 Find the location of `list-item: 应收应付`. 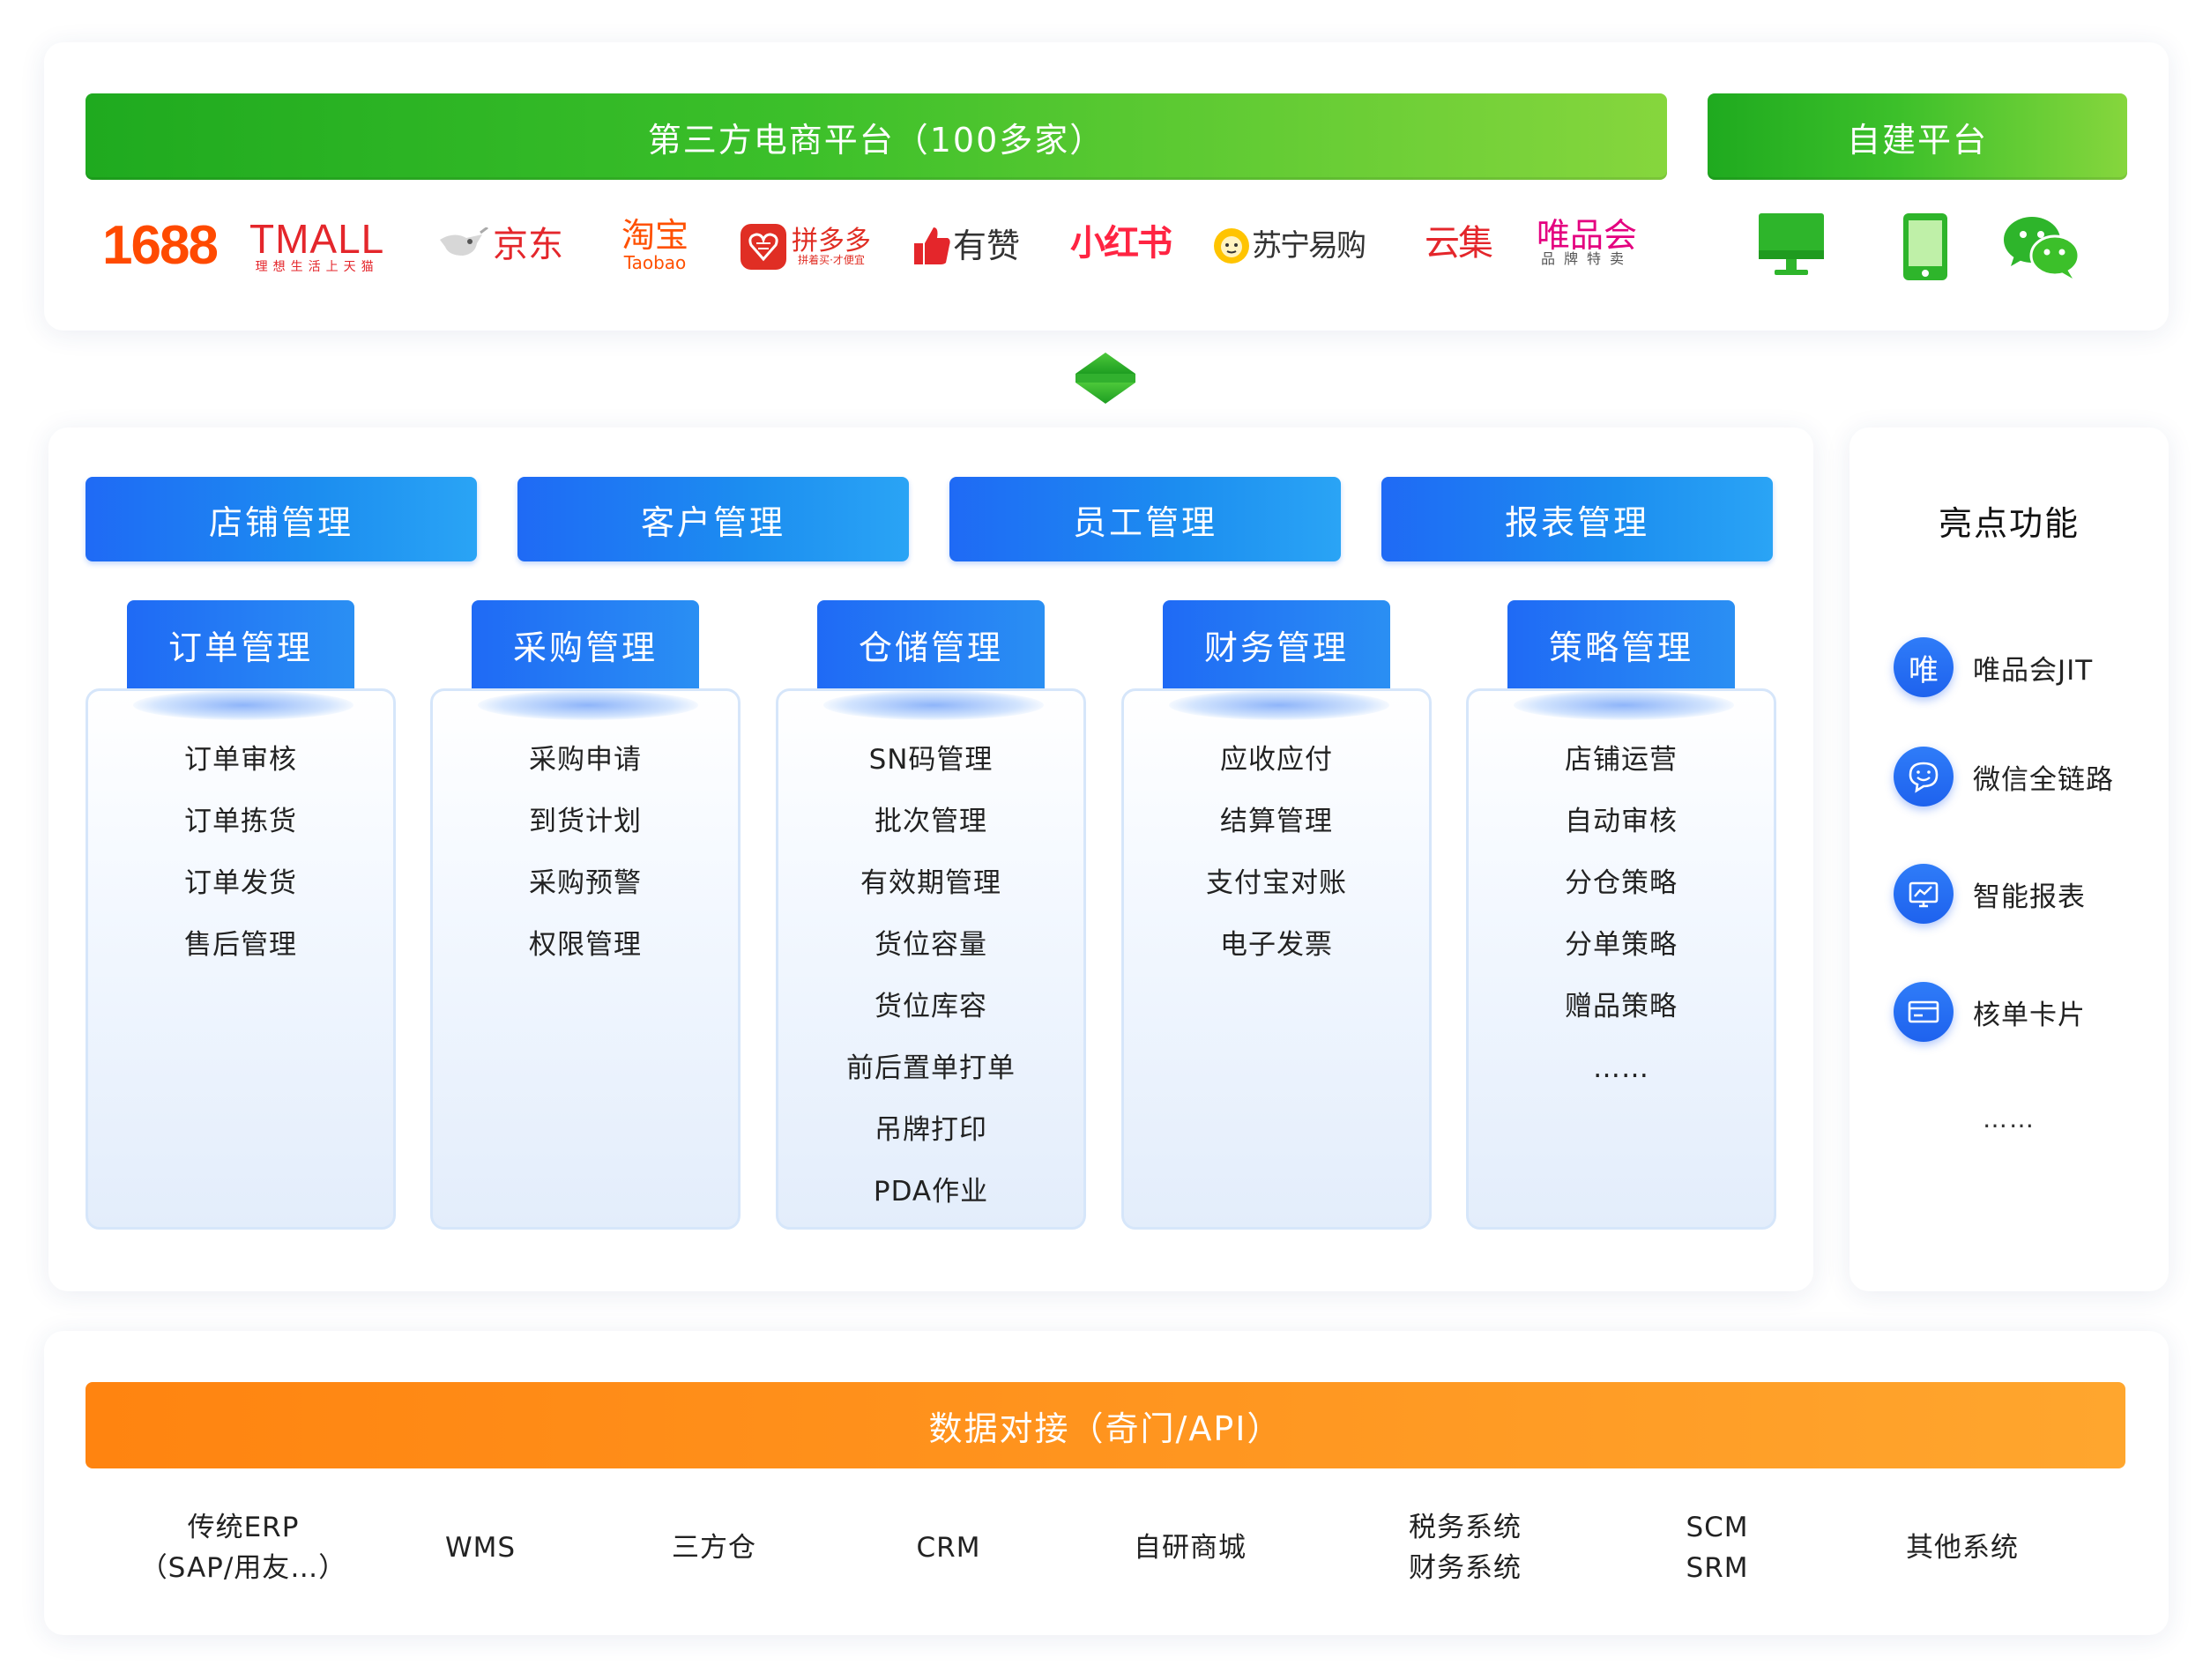

list-item: 应收应付 is located at coordinates (1276, 760).